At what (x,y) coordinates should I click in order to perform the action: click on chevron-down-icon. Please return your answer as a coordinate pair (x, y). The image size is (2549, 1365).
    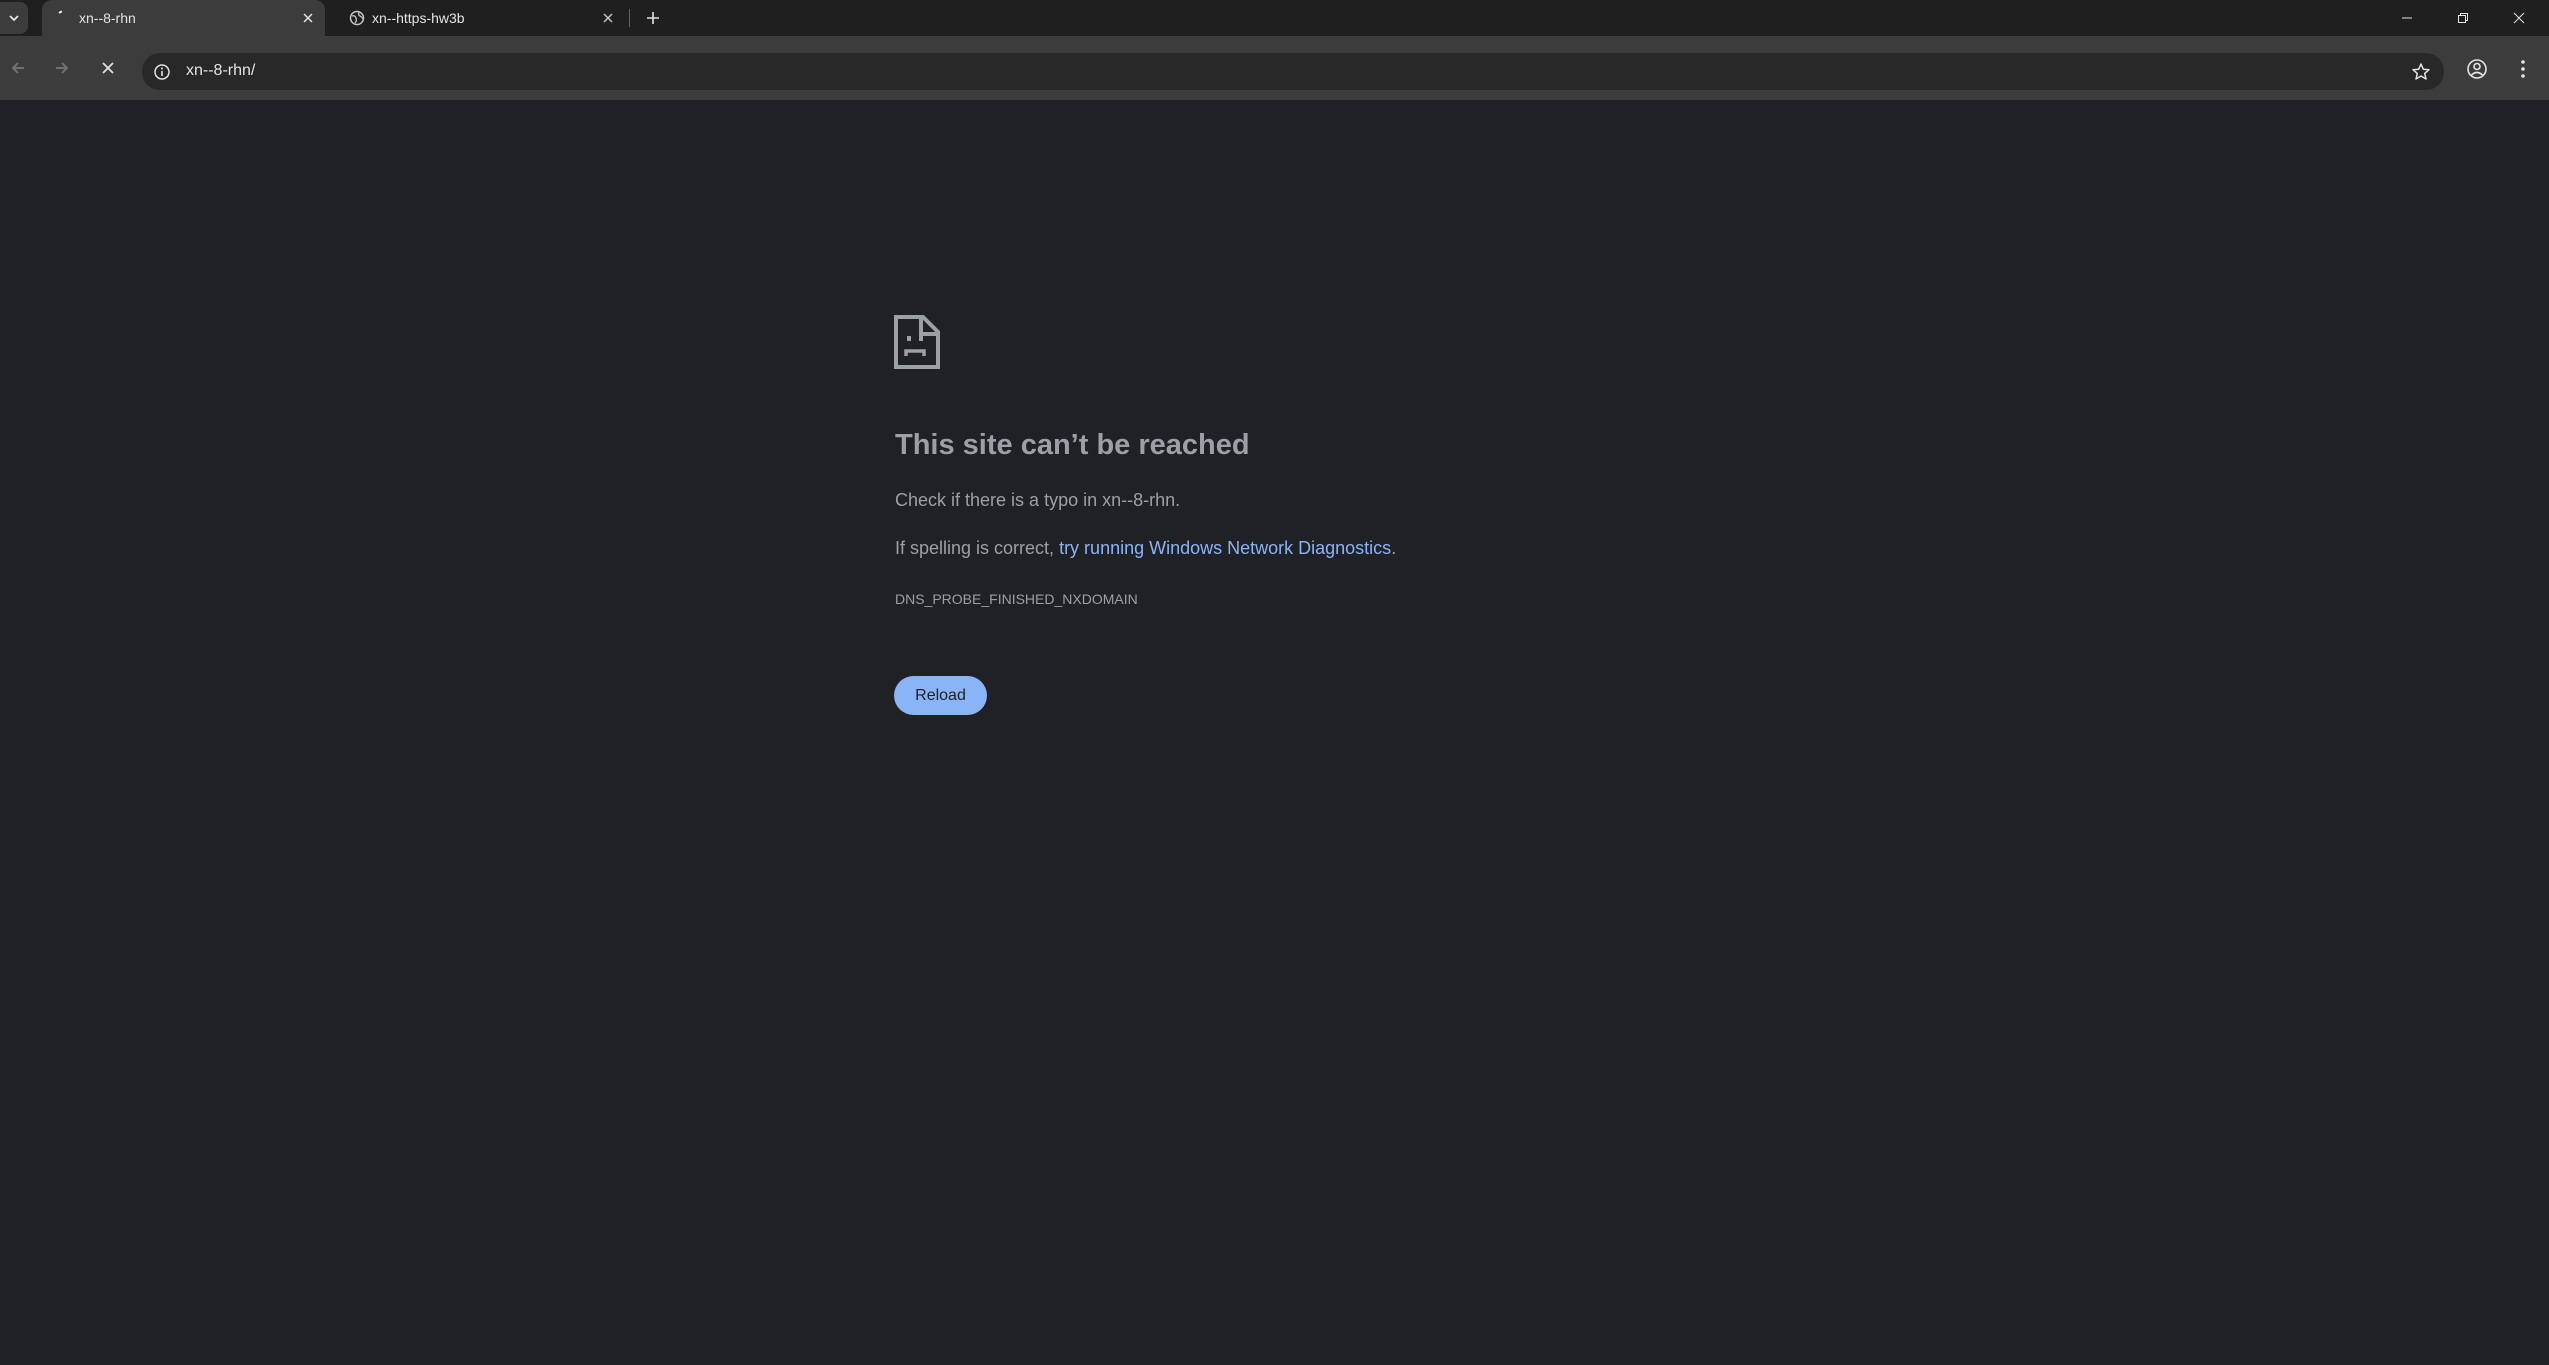
    Looking at the image, I should click on (14, 18).